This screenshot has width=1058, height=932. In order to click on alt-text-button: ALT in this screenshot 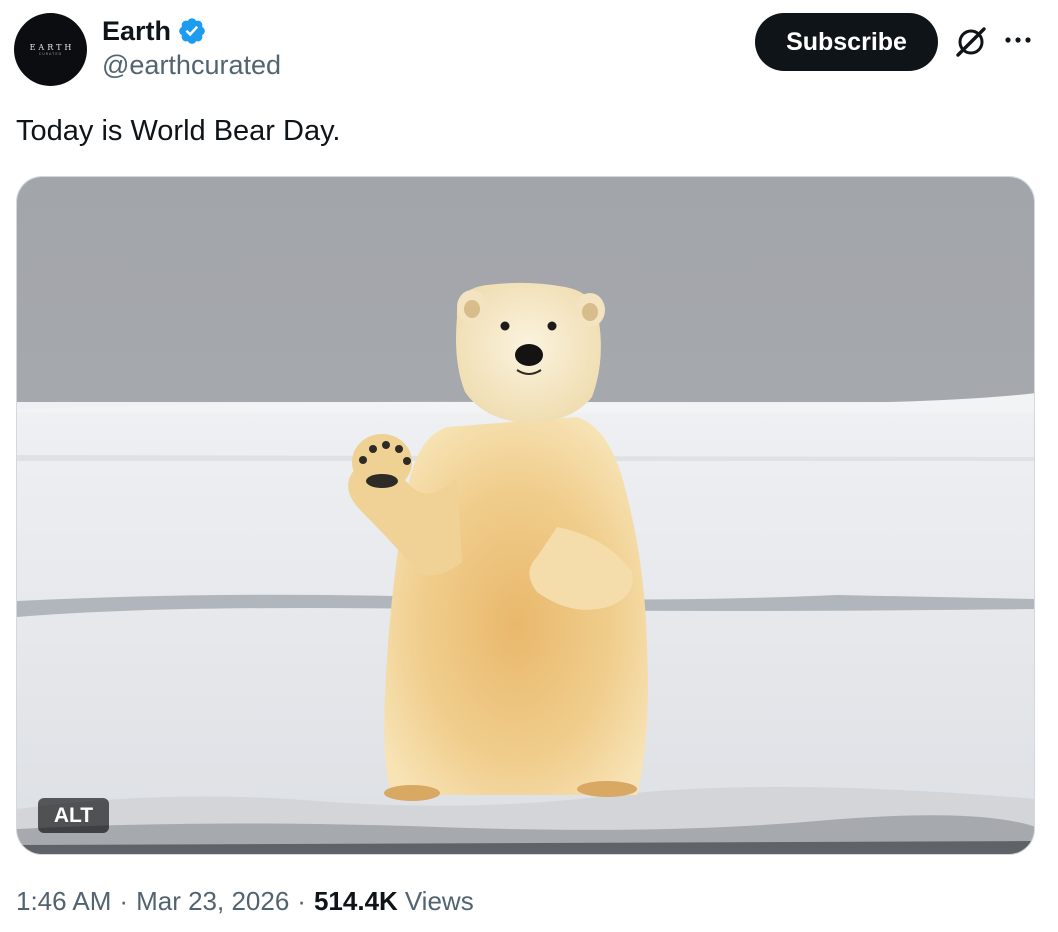, I will do `click(73, 815)`.